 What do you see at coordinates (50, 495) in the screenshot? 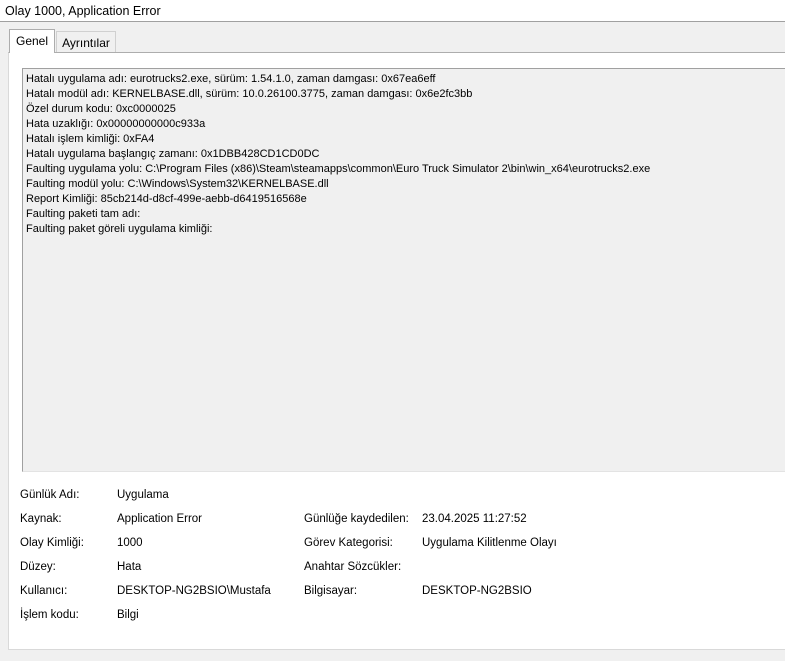
I see `log-name-label: Günlük Adı:` at bounding box center [50, 495].